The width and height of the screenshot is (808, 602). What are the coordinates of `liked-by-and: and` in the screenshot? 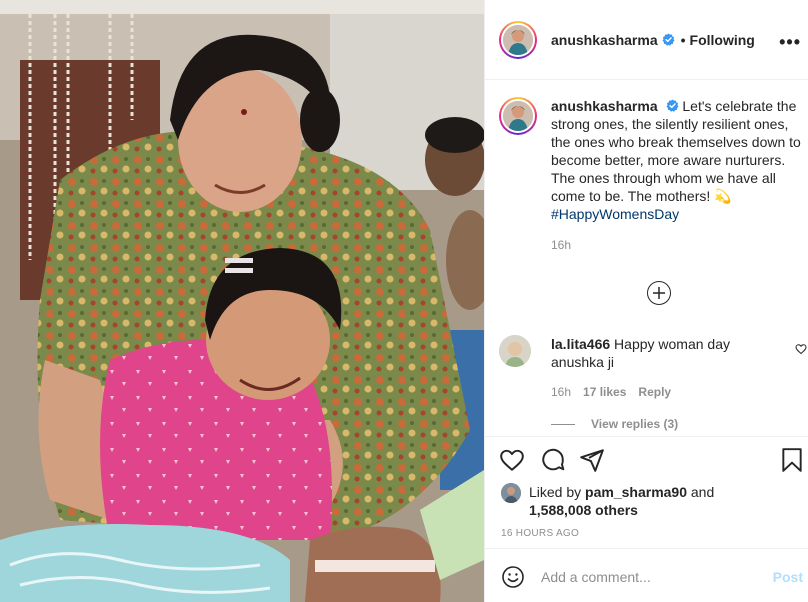 It's located at (702, 492).